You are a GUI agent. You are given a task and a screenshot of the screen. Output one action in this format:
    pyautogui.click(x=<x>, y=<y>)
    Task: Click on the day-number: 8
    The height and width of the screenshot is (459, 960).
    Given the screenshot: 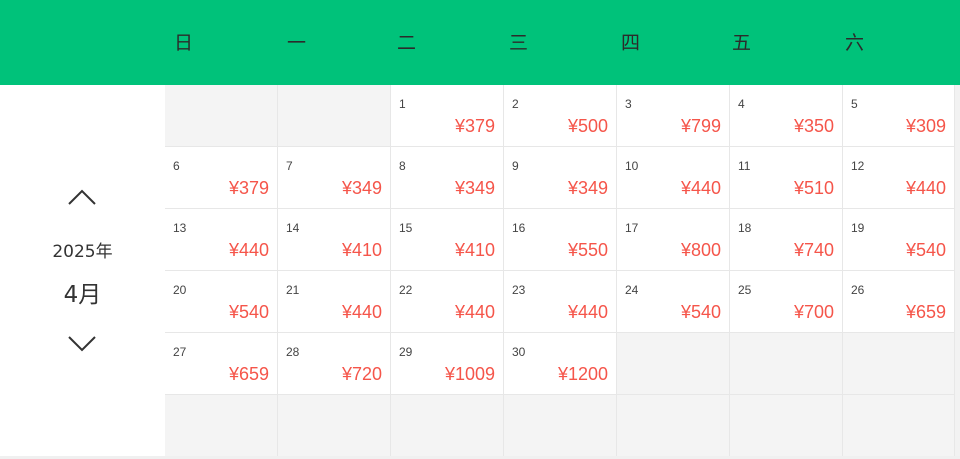 What is the action you would take?
    pyautogui.click(x=402, y=166)
    